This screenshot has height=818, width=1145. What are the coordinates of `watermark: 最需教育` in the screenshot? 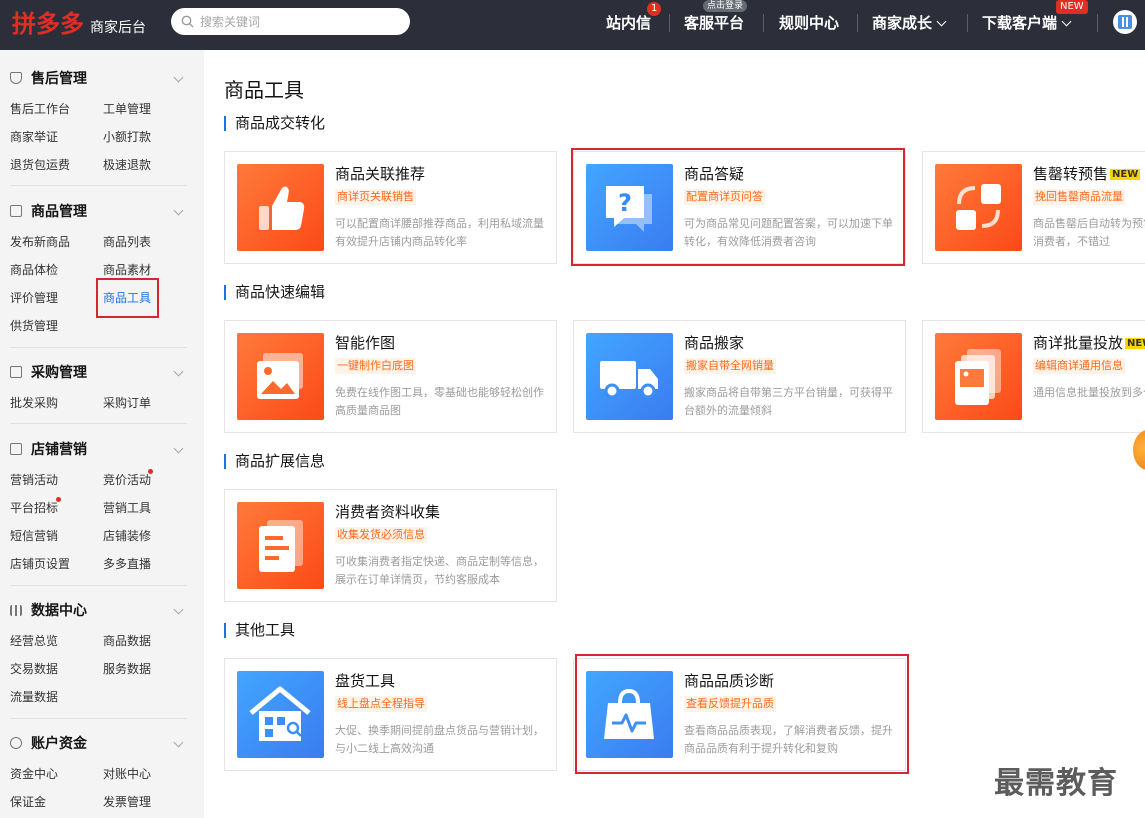 It's located at (1056, 783).